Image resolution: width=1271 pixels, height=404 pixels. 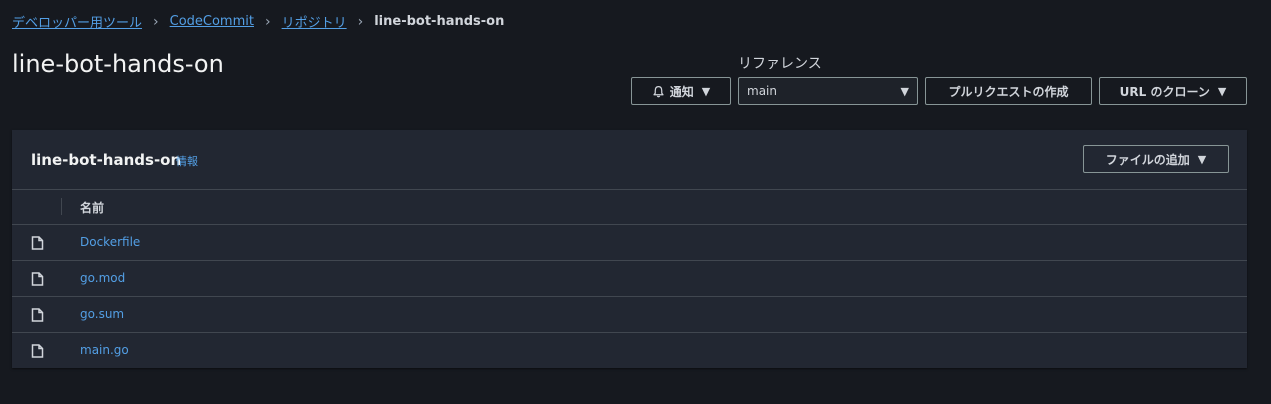 I want to click on clone-url-button: URL のクローン ▼, so click(x=1173, y=91).